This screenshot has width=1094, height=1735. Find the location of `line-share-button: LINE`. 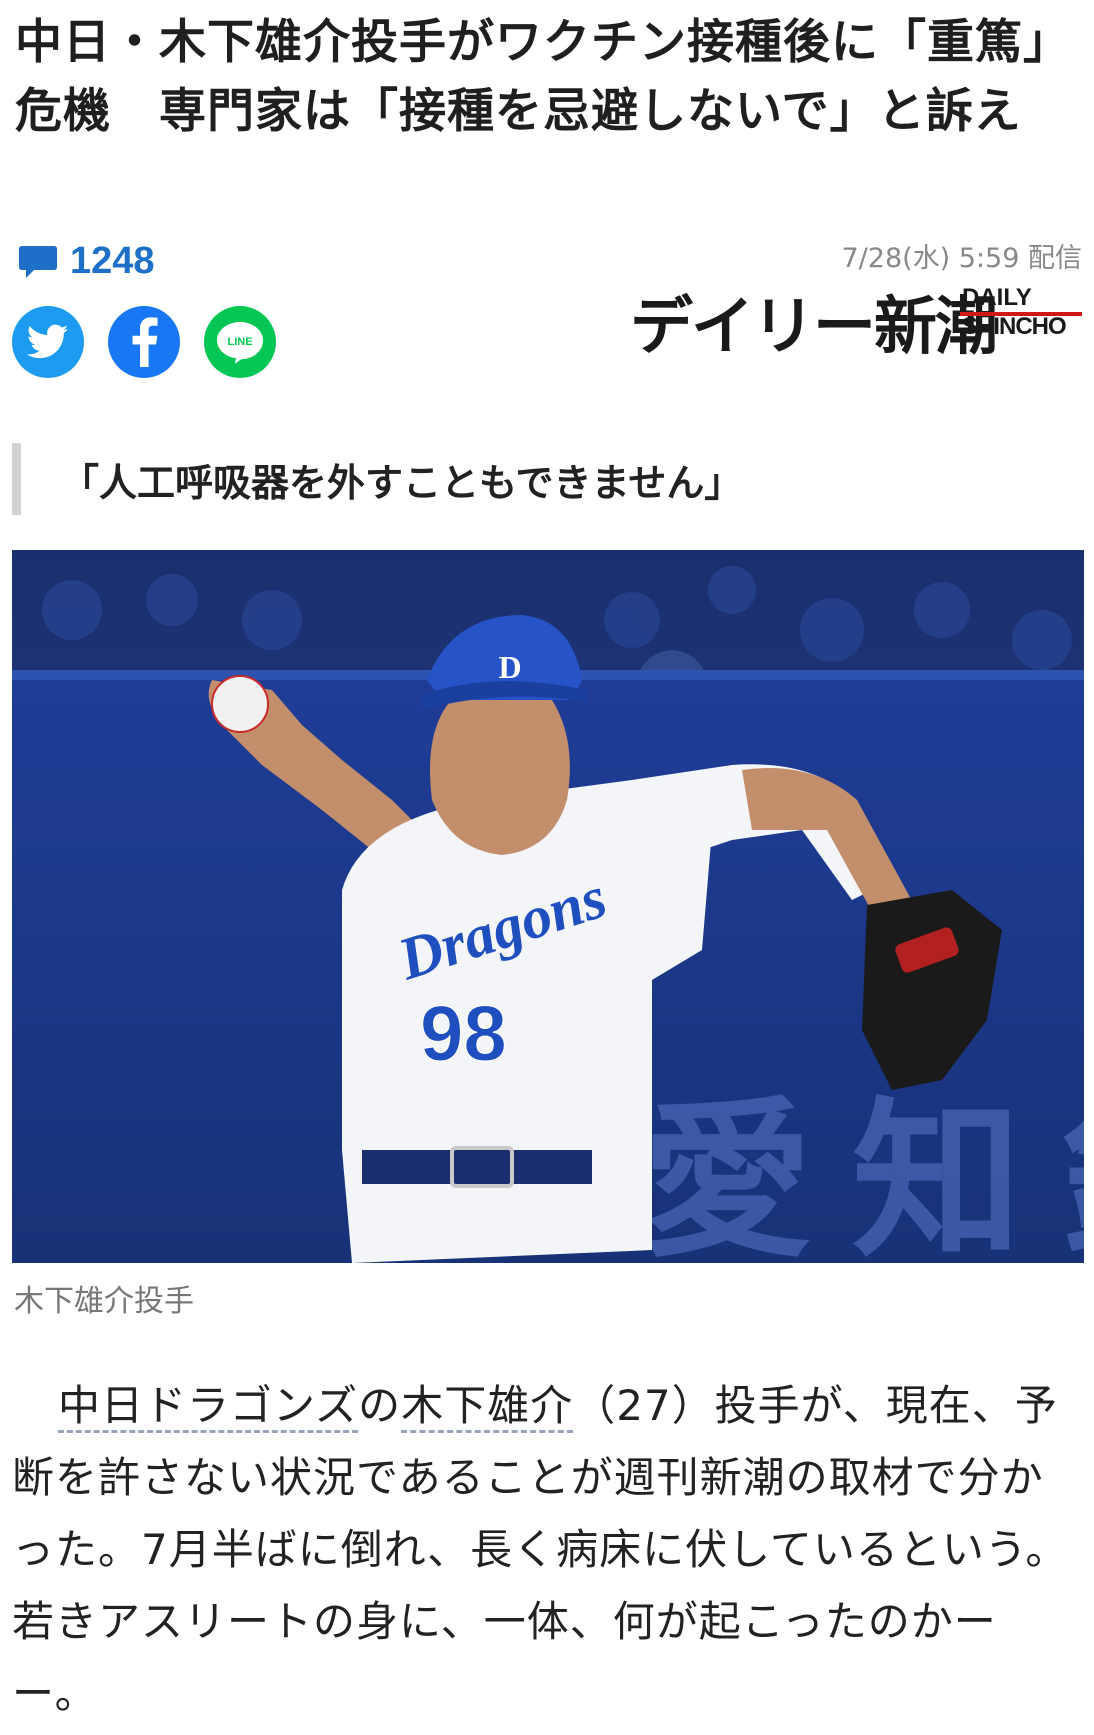

line-share-button: LINE is located at coordinates (240, 342).